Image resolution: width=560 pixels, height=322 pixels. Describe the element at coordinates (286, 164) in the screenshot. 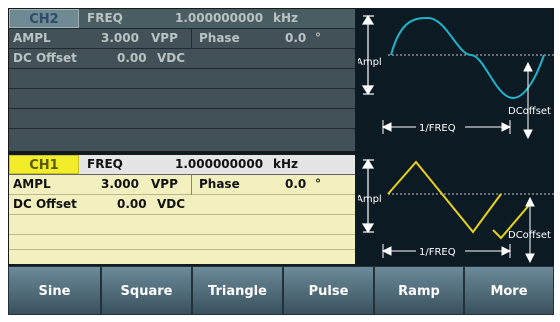

I see `ch1-freq-unit: kHz` at that location.